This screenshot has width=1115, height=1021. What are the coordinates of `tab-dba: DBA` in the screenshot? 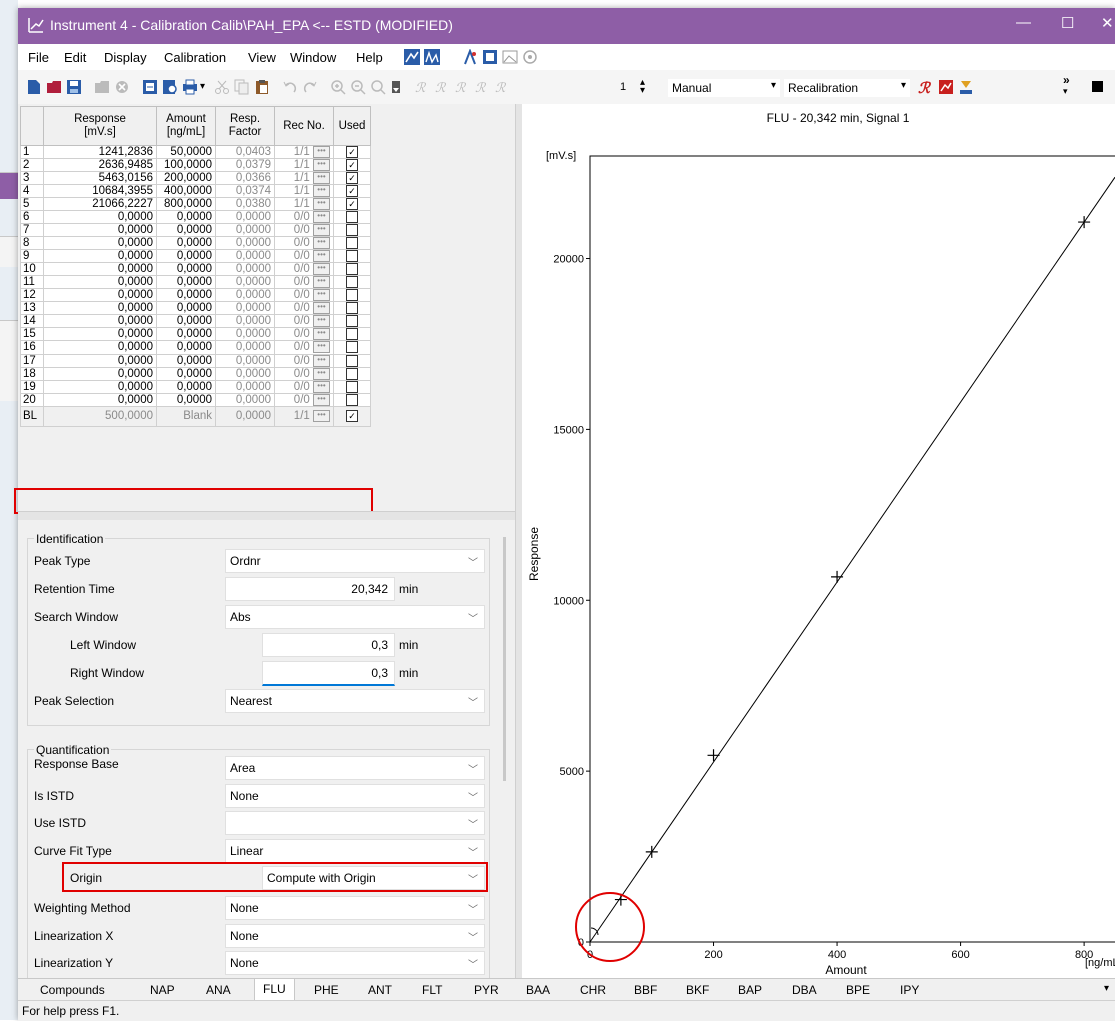 It's located at (804, 990).